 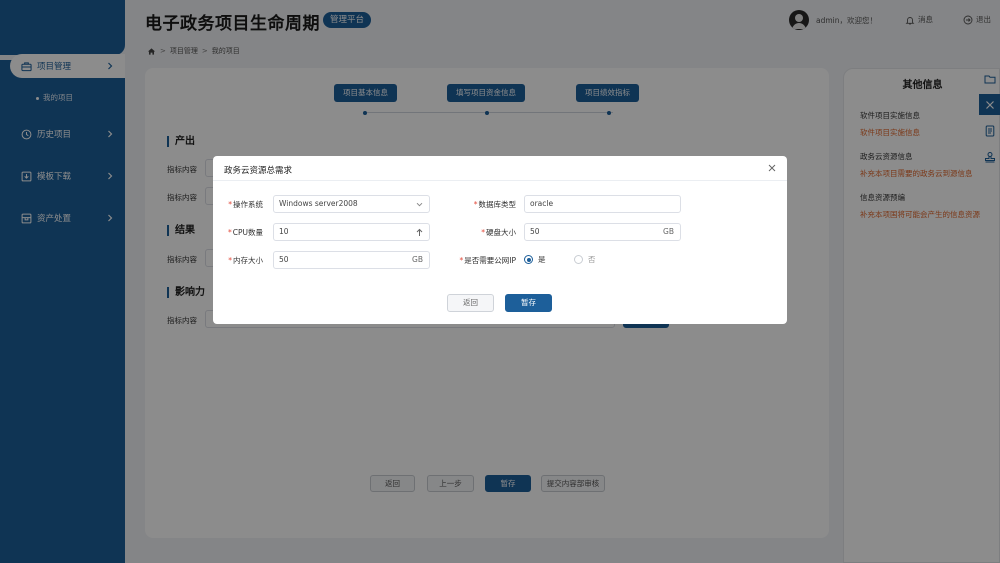 What do you see at coordinates (535, 259) in the screenshot?
I see `public-ip-yes-radio: 是` at bounding box center [535, 259].